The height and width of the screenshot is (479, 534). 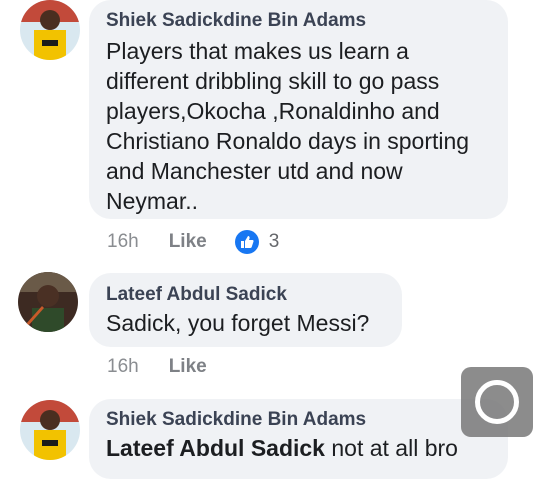 I want to click on comment-text: Lateef Abdul Sadick not at all bro, so click(x=282, y=448).